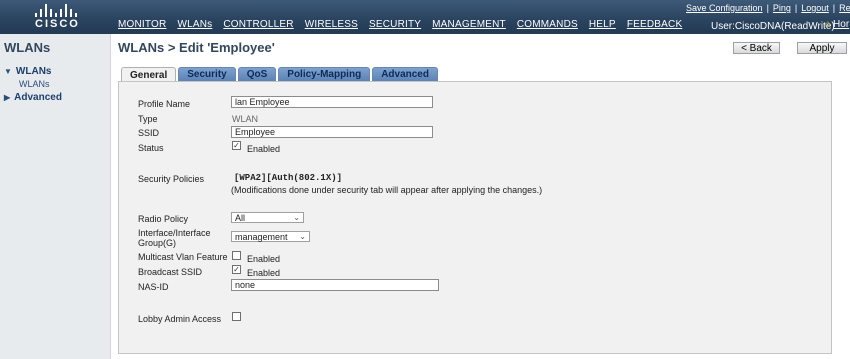 This screenshot has height=359, width=850. What do you see at coordinates (267, 217) in the screenshot?
I see `radio-policy-select: All ⌄` at bounding box center [267, 217].